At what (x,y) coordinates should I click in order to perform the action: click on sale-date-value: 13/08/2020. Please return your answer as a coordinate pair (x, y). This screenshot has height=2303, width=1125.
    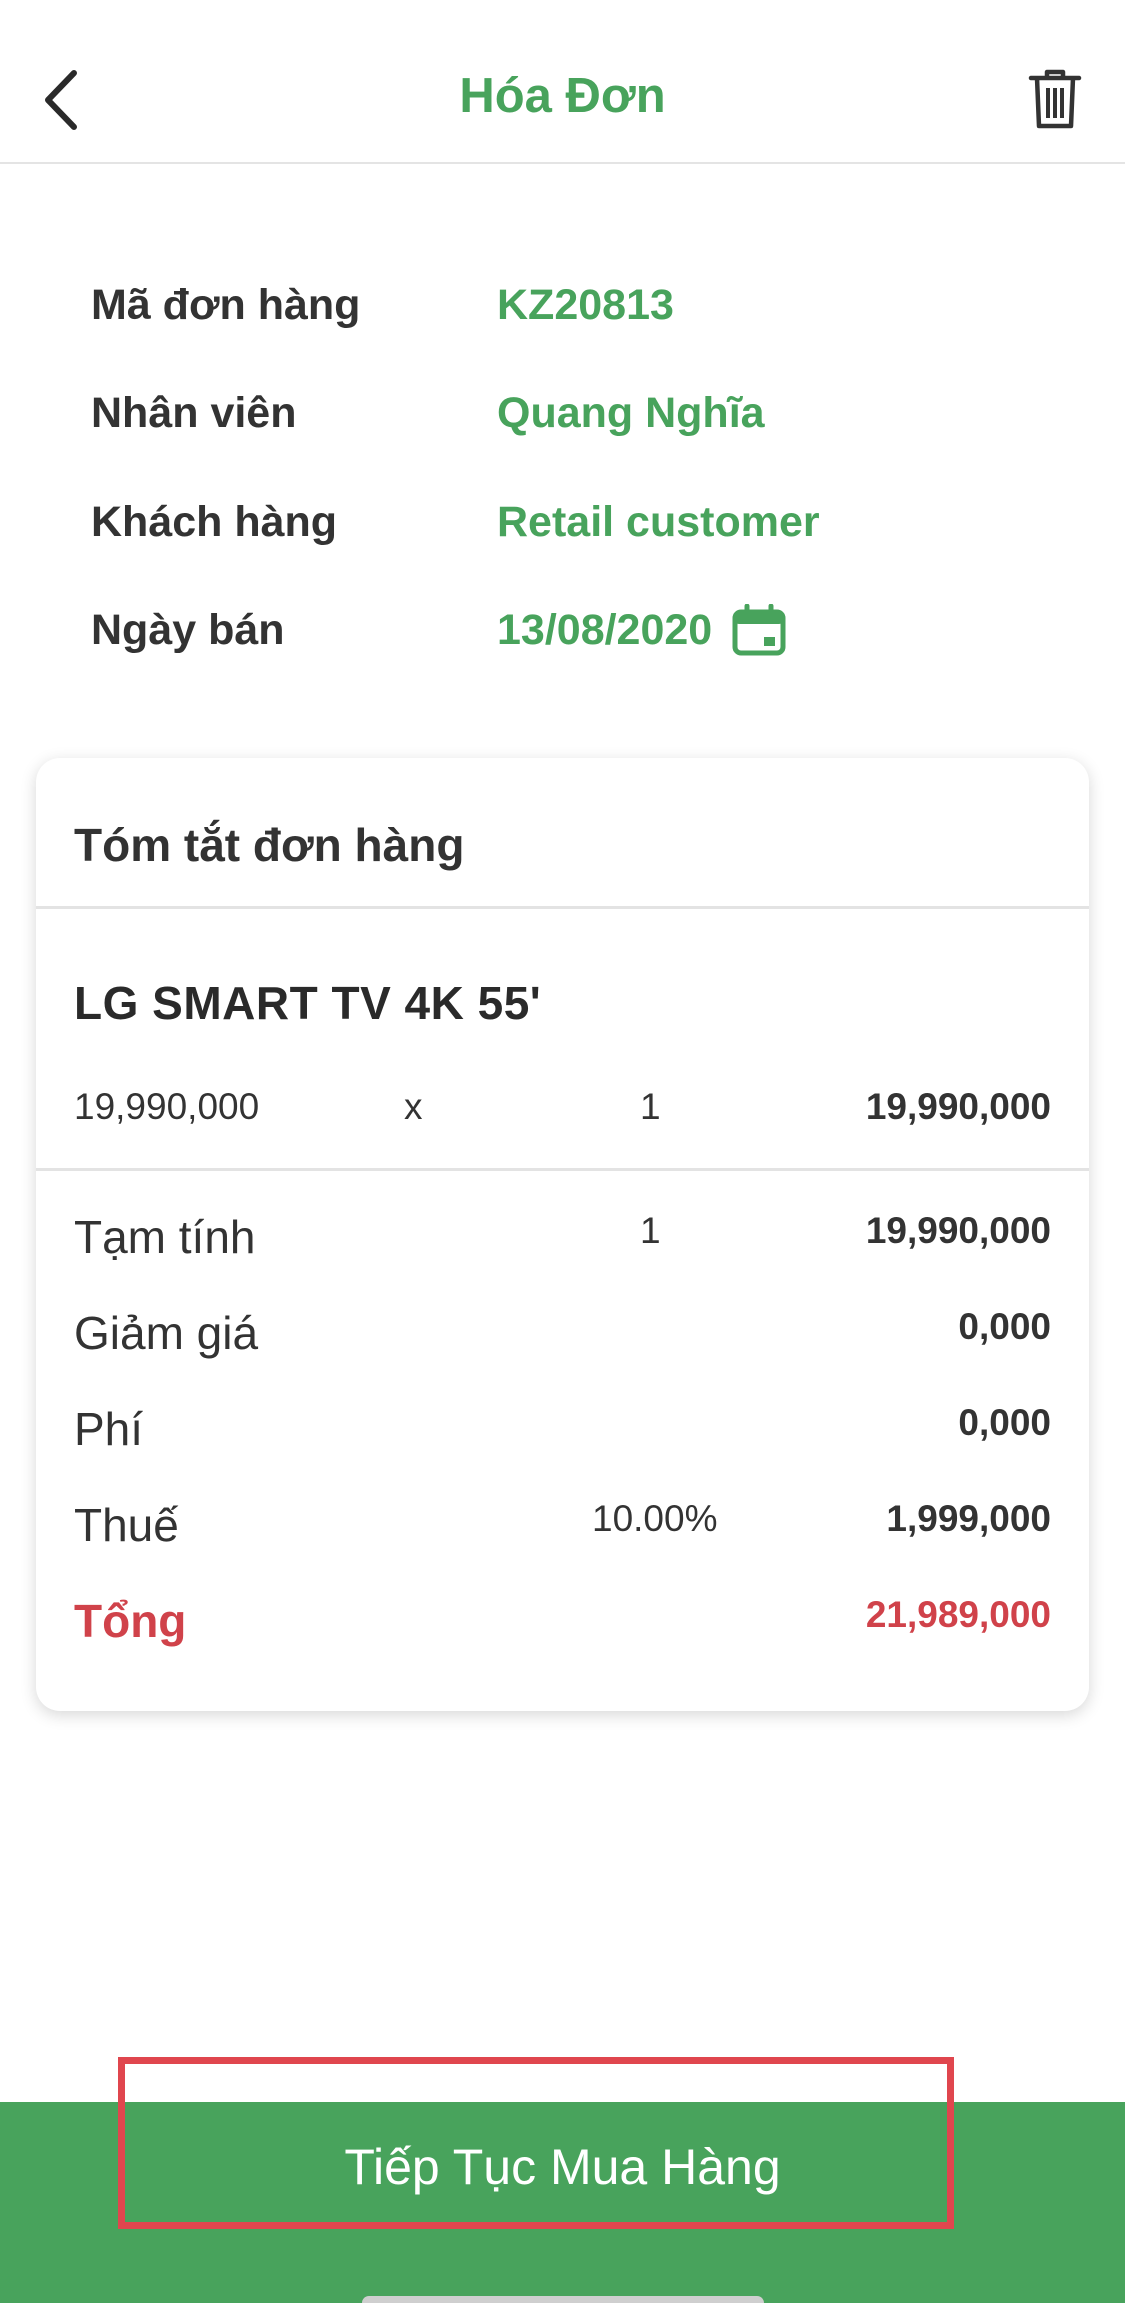
    Looking at the image, I should click on (605, 629).